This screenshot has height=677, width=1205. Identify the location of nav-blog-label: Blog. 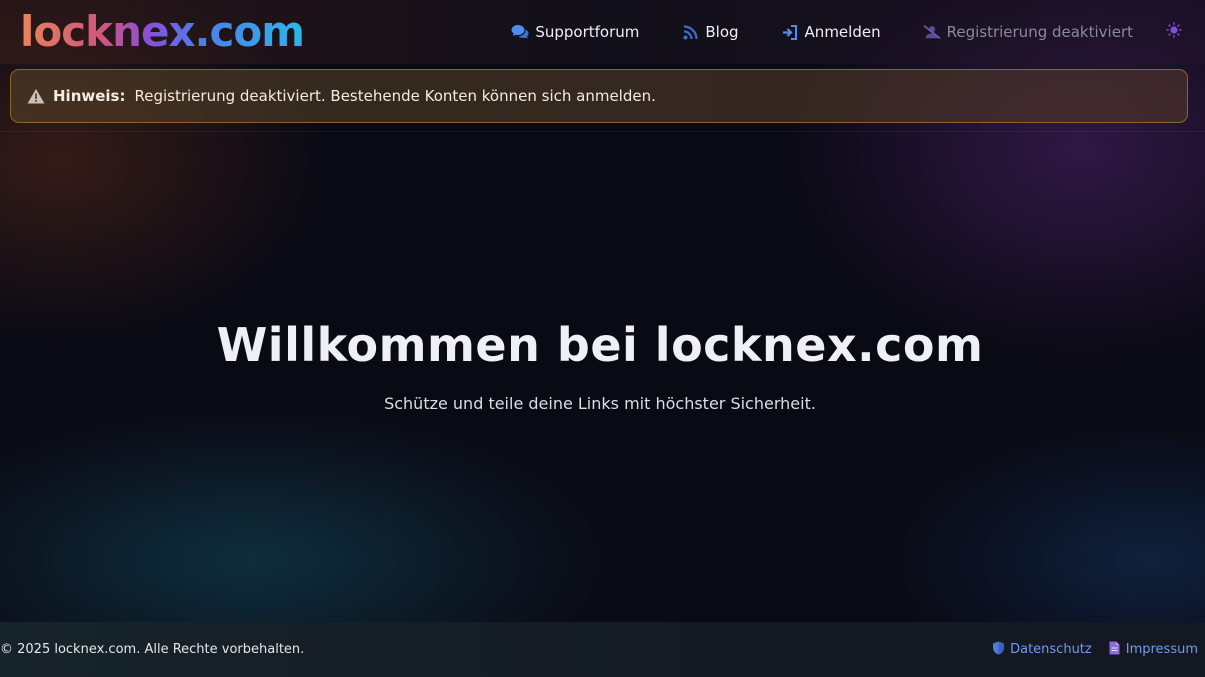
(722, 32).